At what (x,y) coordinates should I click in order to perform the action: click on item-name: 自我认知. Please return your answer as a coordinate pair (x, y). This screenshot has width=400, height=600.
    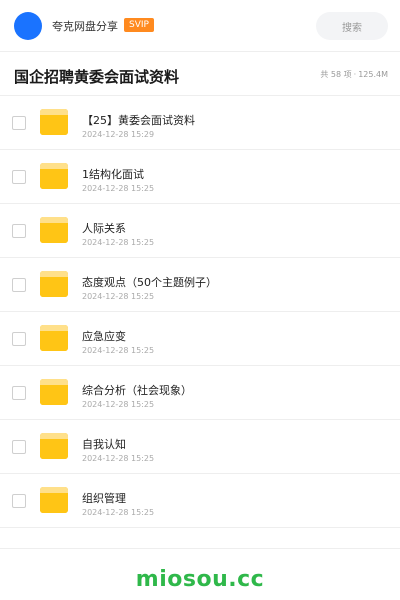
    Looking at the image, I should click on (104, 444).